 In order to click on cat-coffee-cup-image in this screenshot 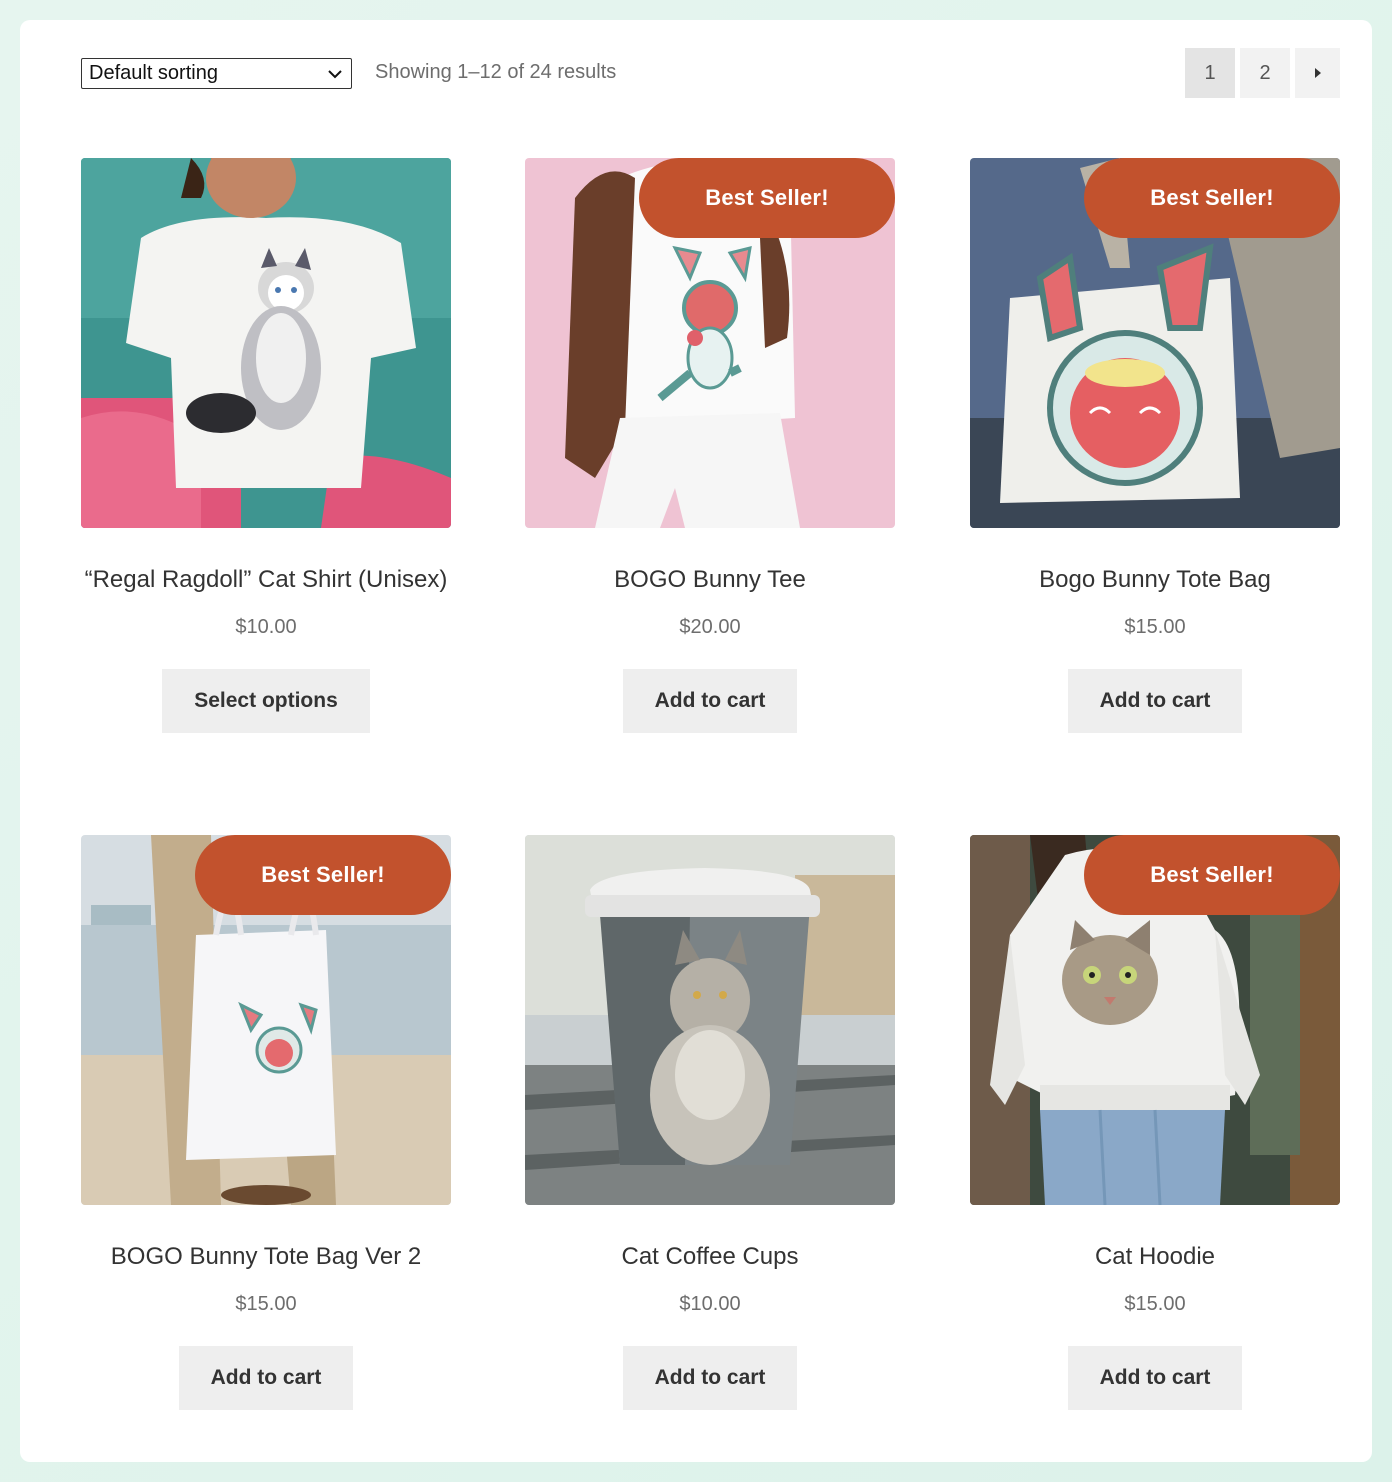, I will do `click(710, 1020)`.